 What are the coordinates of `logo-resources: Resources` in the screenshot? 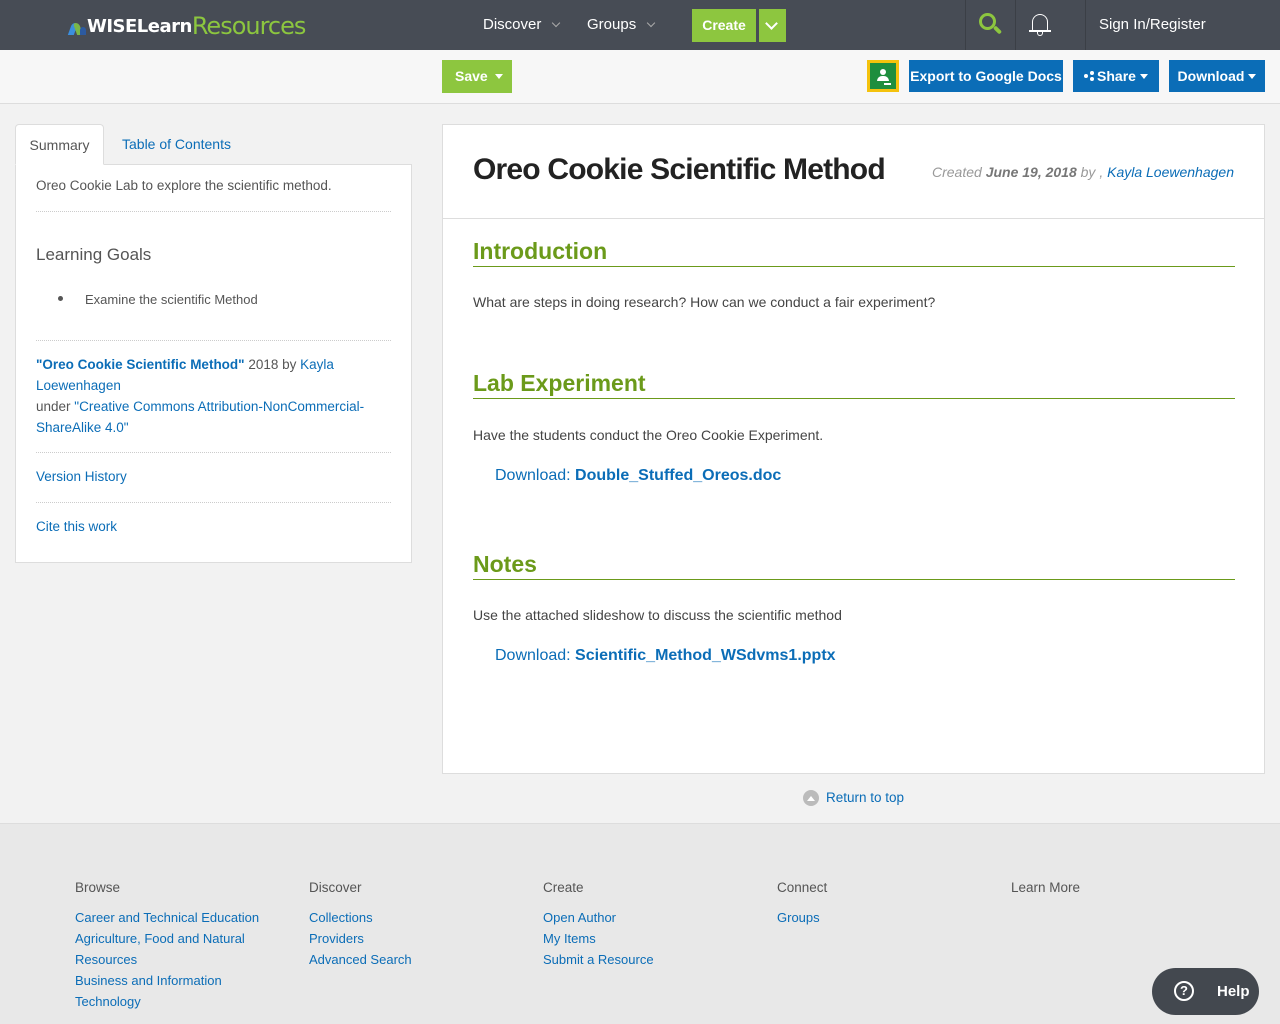 It's located at (249, 26).